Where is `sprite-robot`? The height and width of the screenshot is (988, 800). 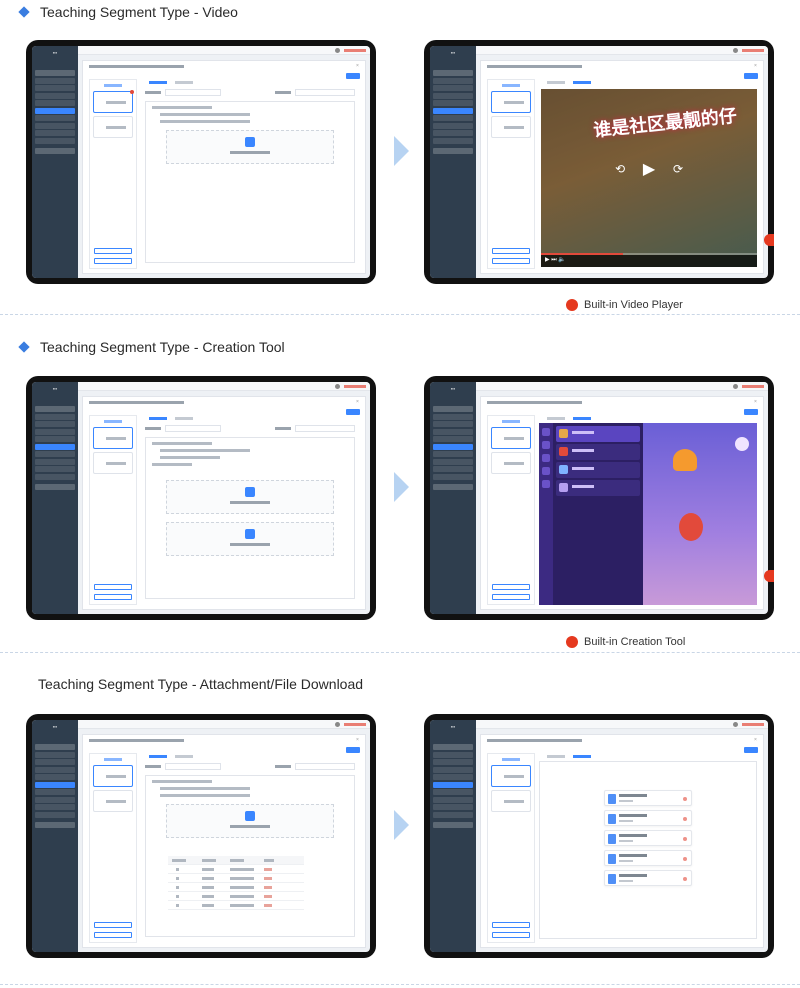 sprite-robot is located at coordinates (691, 527).